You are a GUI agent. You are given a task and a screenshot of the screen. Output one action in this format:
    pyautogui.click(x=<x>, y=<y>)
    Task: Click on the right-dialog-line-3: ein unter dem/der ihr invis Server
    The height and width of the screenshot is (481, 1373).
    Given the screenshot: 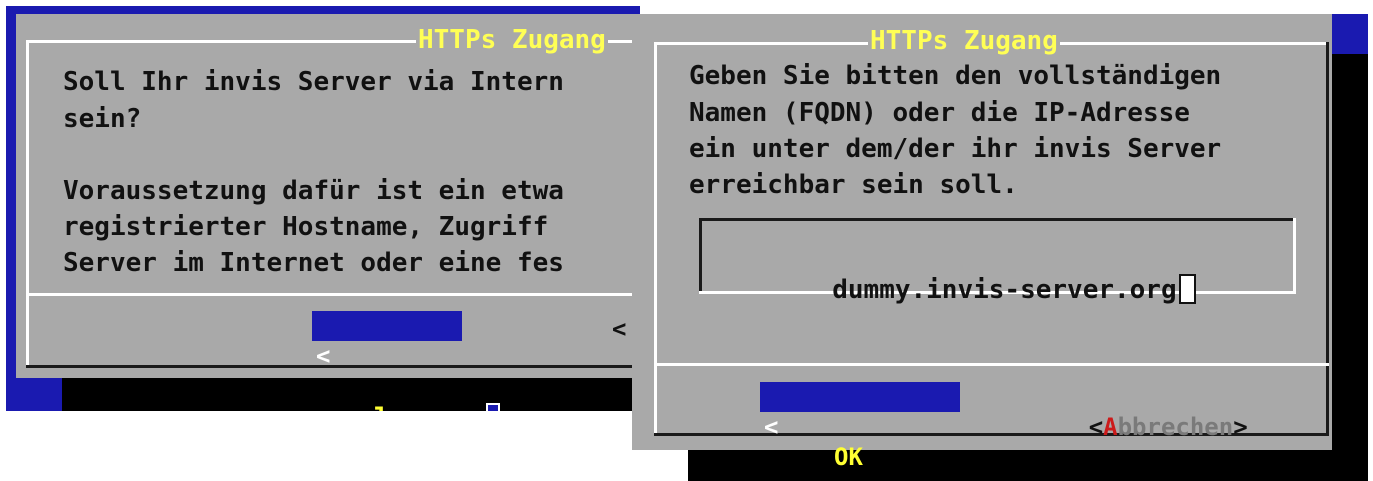 What is the action you would take?
    pyautogui.click(x=955, y=149)
    